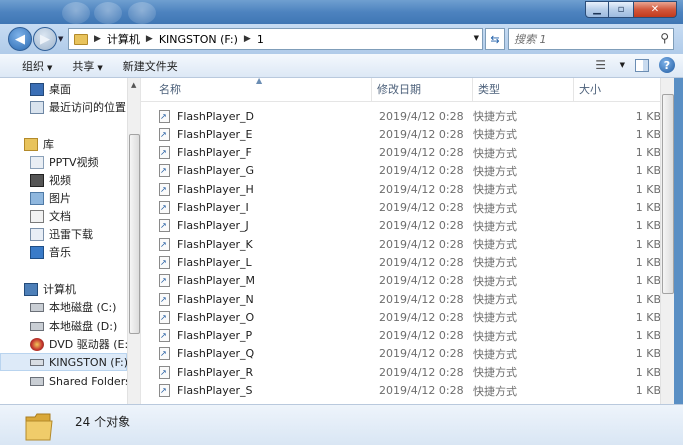 The width and height of the screenshot is (683, 445). I want to click on table-row: FlashPlayer_E 2019/4/12 0:28 快捷方式 1 KB, so click(401, 134).